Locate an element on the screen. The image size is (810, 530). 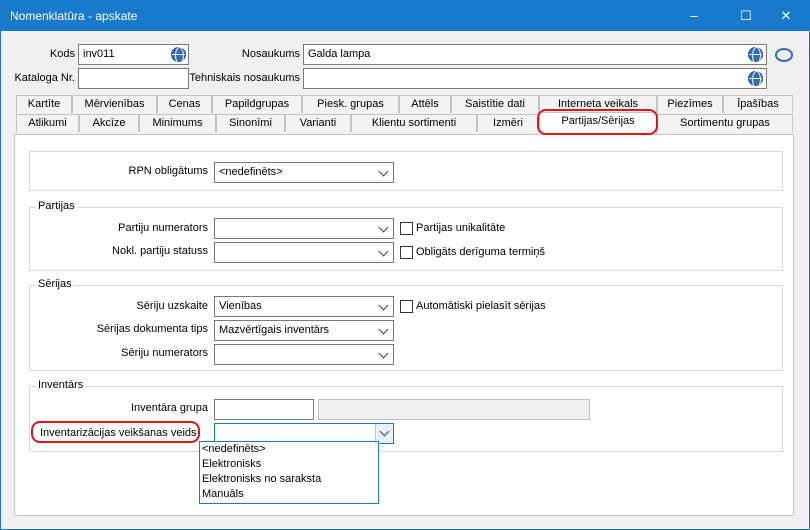
nosaukums-label: Nosaukums is located at coordinates (270, 54).